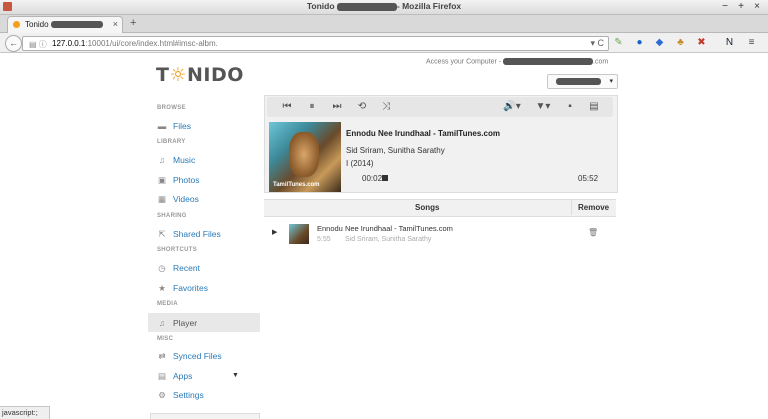 Image resolution: width=768 pixels, height=419 pixels. I want to click on sidebar-item-label: Synced Files, so click(197, 356).